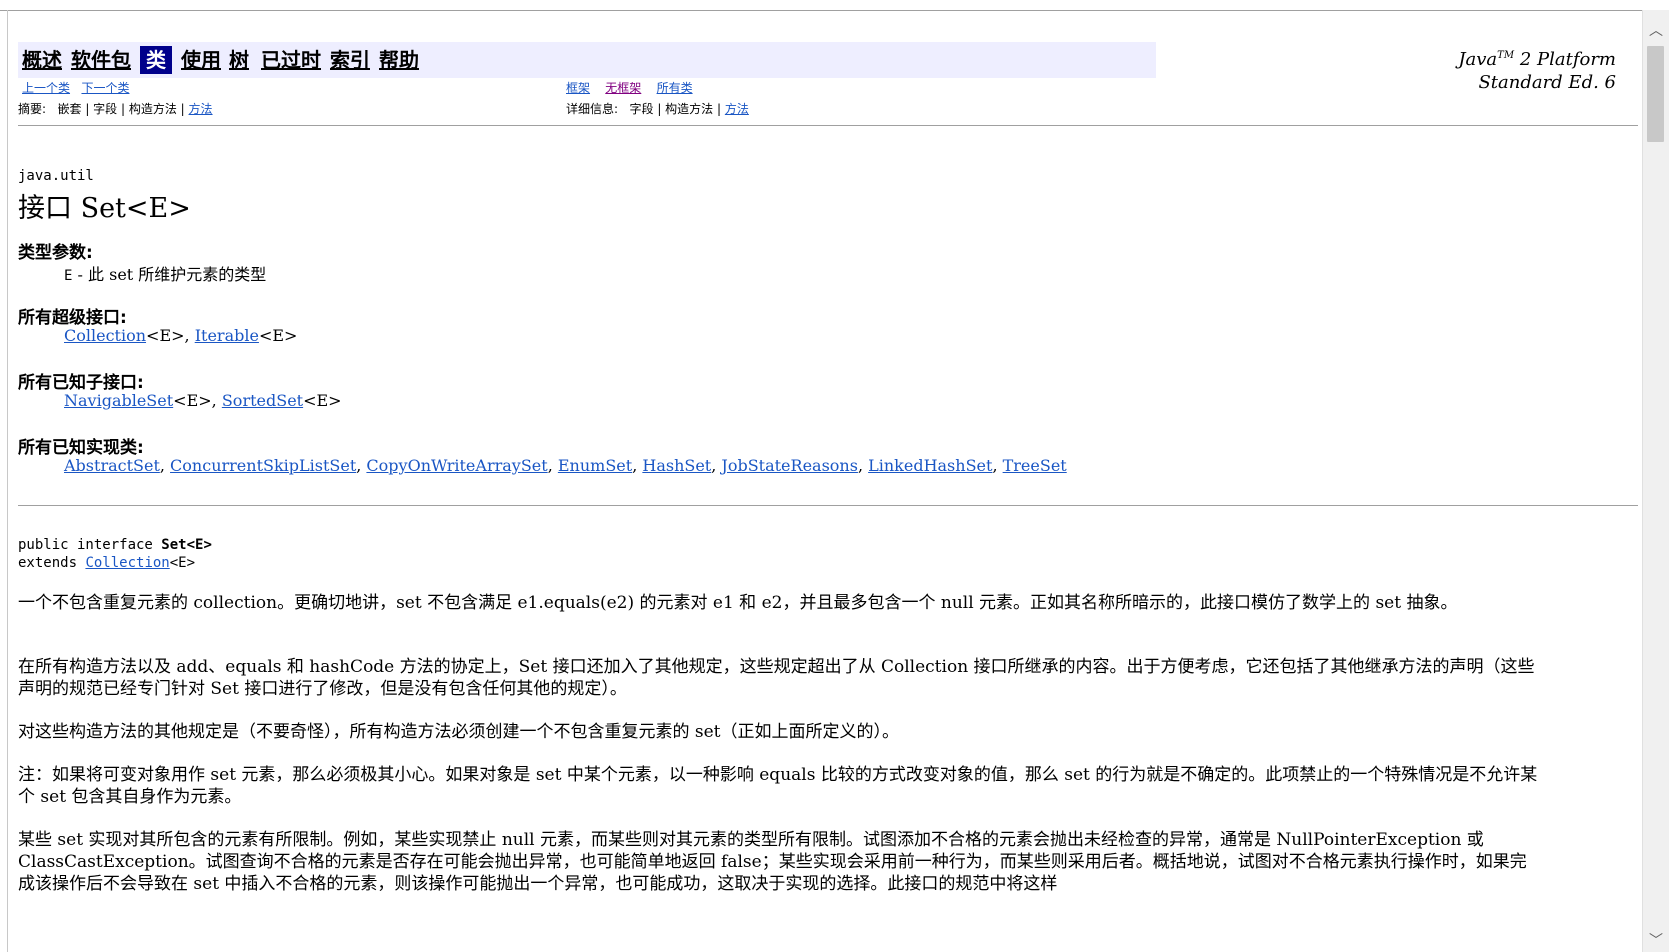 Image resolution: width=1669 pixels, height=952 pixels. What do you see at coordinates (291, 60) in the screenshot?
I see `nav-deprecated-link: 已过时` at bounding box center [291, 60].